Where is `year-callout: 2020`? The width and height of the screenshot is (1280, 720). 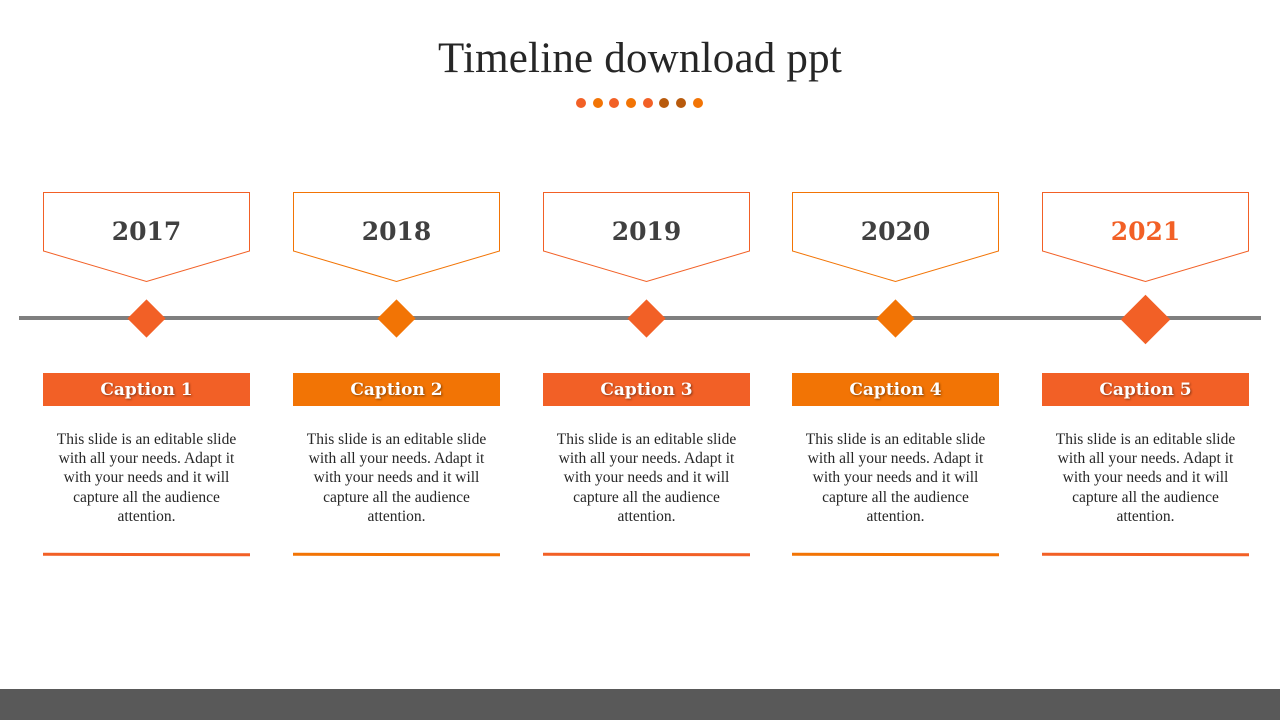
year-callout: 2020 is located at coordinates (895, 237).